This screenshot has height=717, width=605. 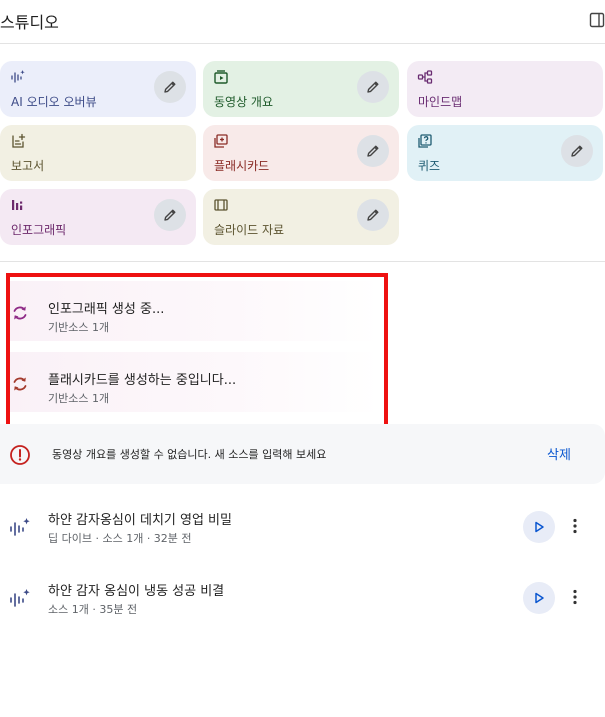 I want to click on quiz-icon, so click(x=425, y=141).